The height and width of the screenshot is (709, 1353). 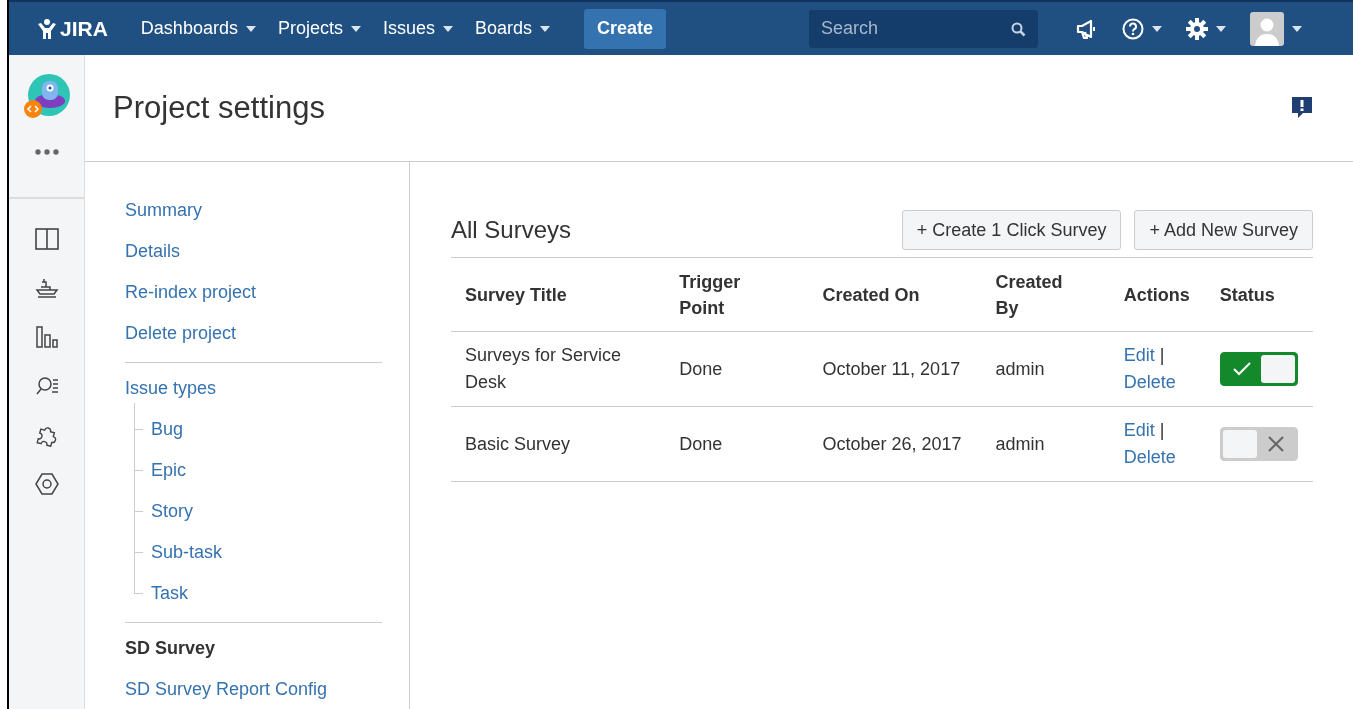 I want to click on avatar-icon, so click(x=1267, y=28).